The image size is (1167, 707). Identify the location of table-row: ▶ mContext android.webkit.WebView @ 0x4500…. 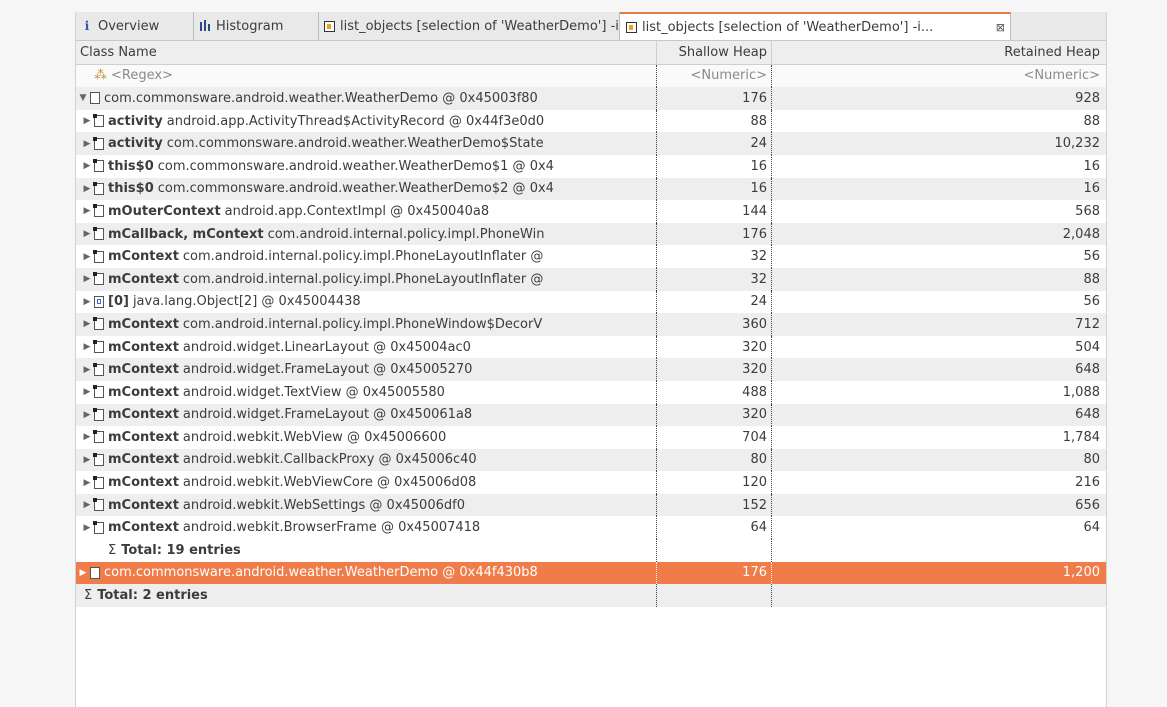
(591, 437).